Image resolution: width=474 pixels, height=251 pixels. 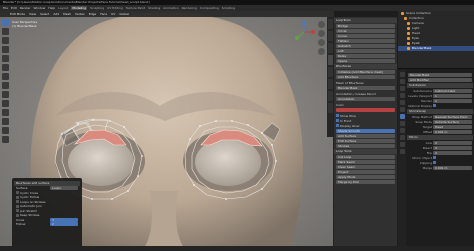 What do you see at coordinates (365, 77) in the screenshot?
I see `add-bsurface-button: Add BSurface` at bounding box center [365, 77].